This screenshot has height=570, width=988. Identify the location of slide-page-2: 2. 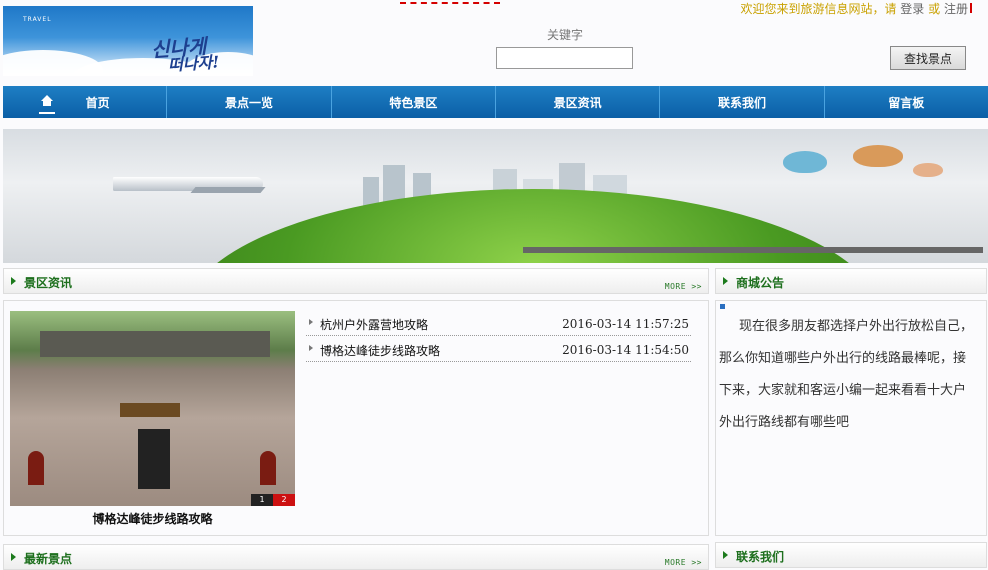
(284, 500).